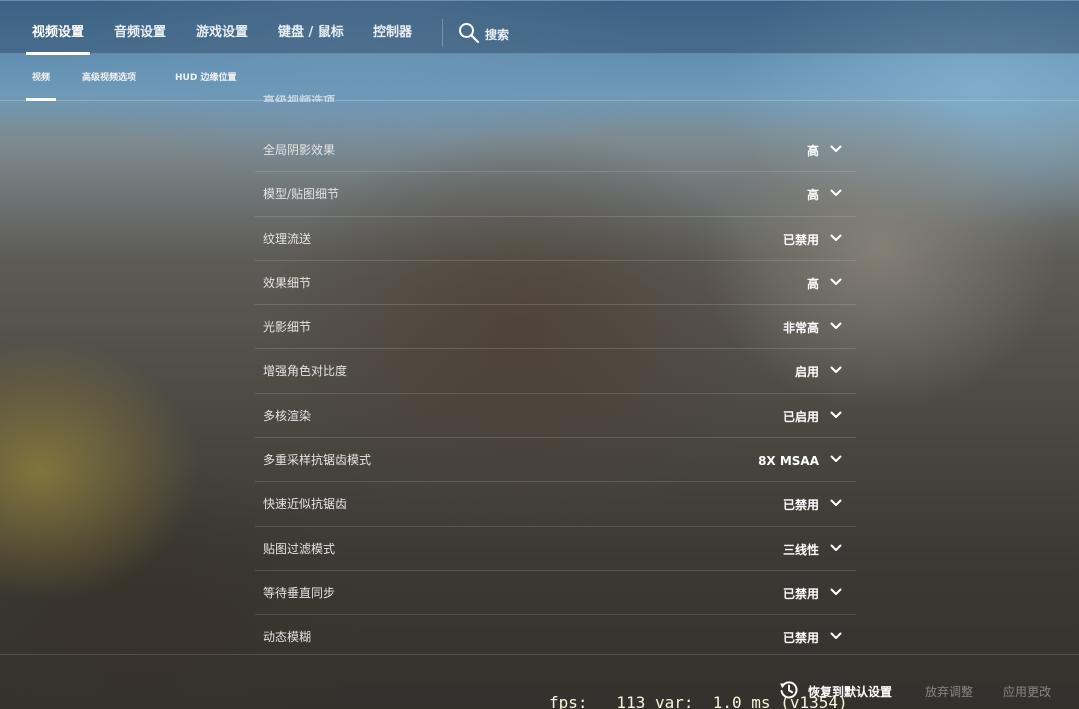  I want to click on tab-label: 游戏设置, so click(222, 32).